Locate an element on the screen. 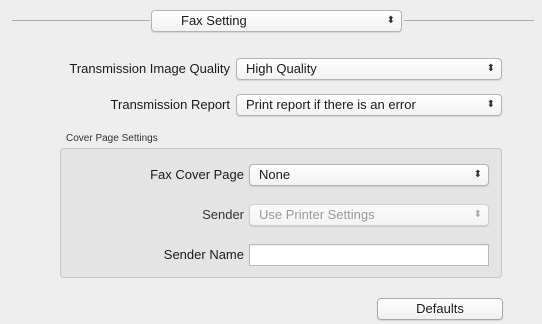 The width and height of the screenshot is (542, 324). defaults-button: Defaults is located at coordinates (440, 309).